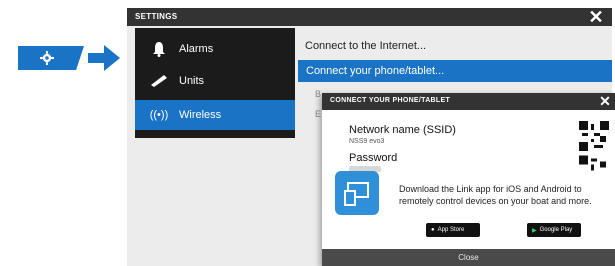 The width and height of the screenshot is (615, 266). I want to click on dialog-close-button: ✕, so click(605, 102).